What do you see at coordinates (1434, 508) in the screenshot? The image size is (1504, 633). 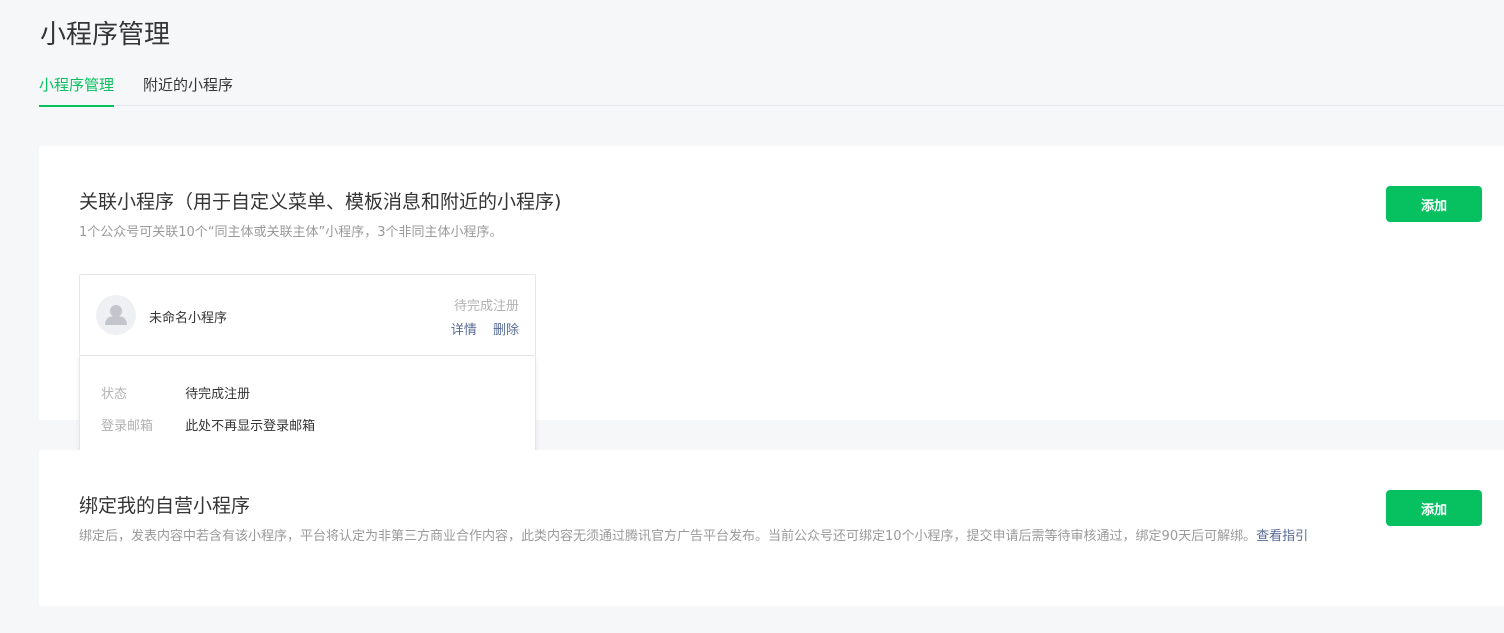 I see `add-bound-miniprogram-button: 添加` at bounding box center [1434, 508].